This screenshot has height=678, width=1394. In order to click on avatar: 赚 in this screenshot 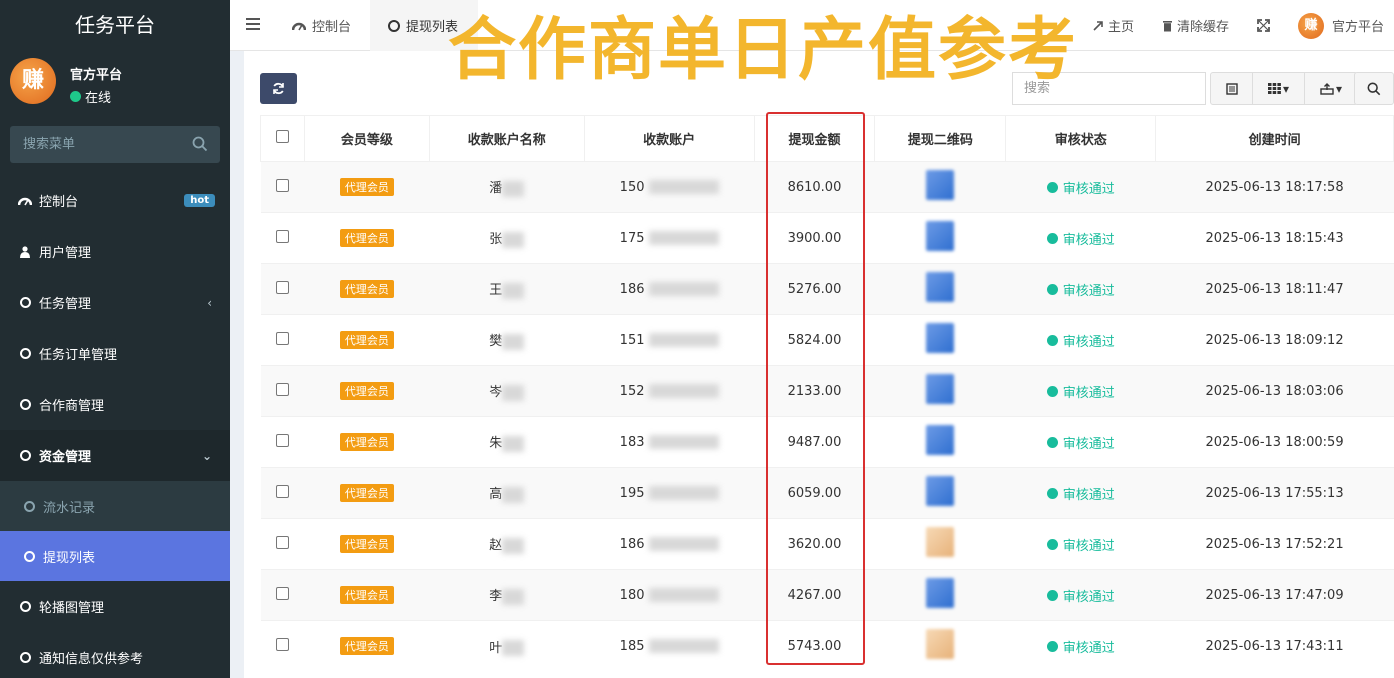, I will do `click(33, 81)`.